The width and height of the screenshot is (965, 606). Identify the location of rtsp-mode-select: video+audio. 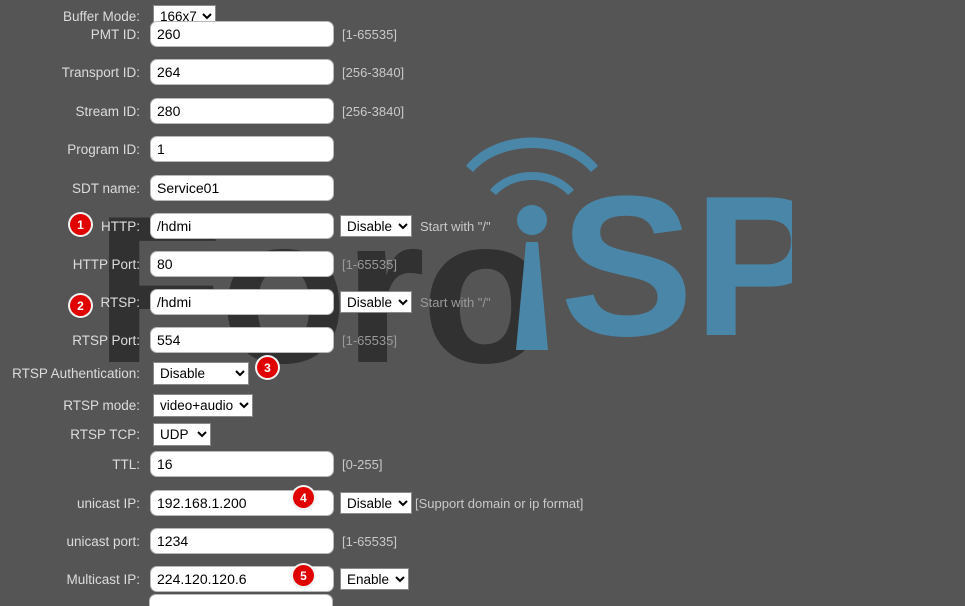
(203, 405).